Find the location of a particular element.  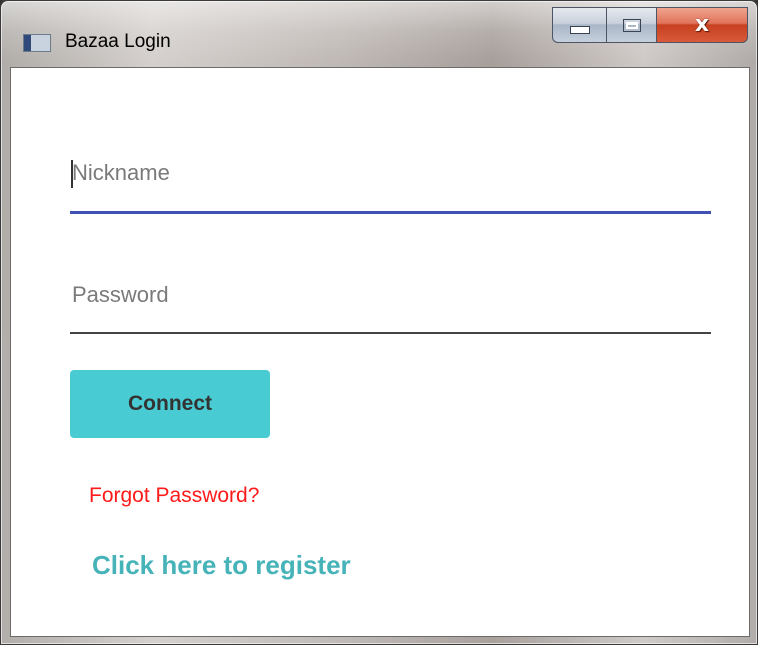

text-caret is located at coordinates (72, 174).